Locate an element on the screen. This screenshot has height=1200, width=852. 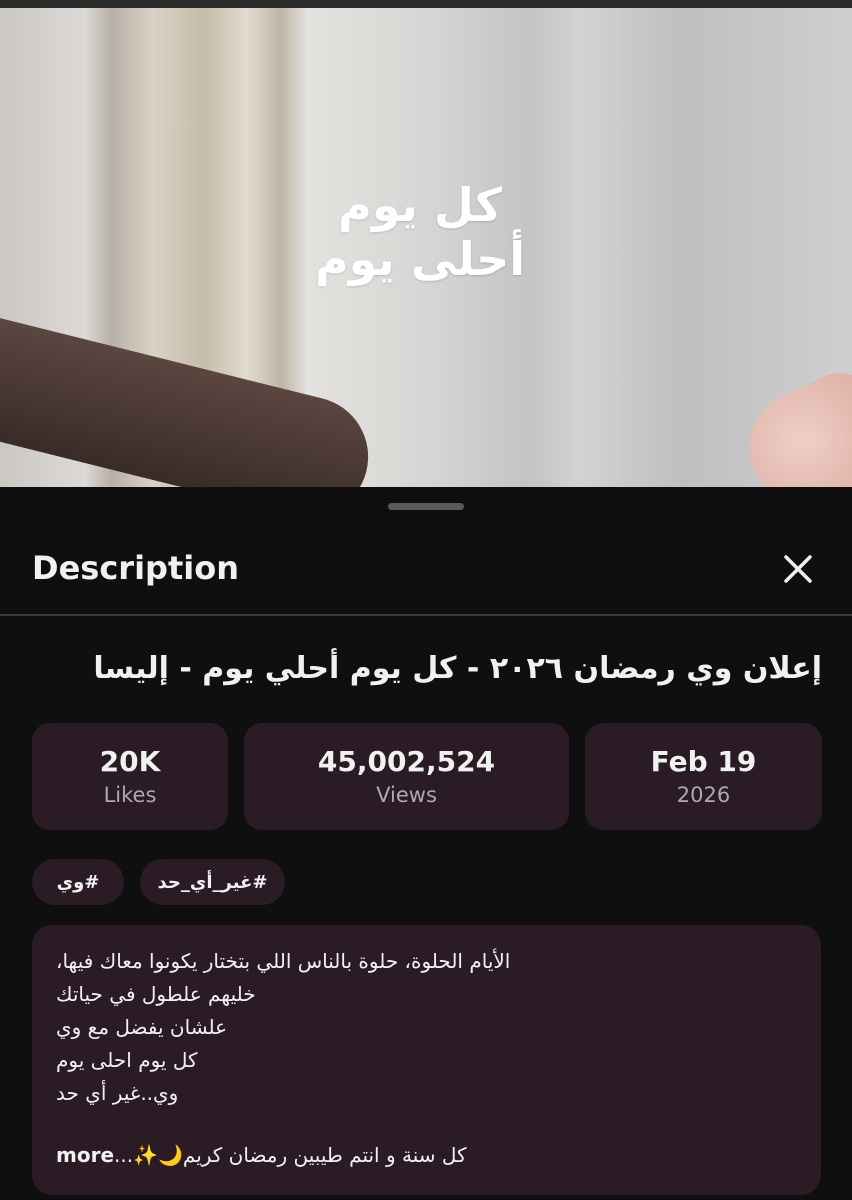
drag-handle is located at coordinates (426, 506).